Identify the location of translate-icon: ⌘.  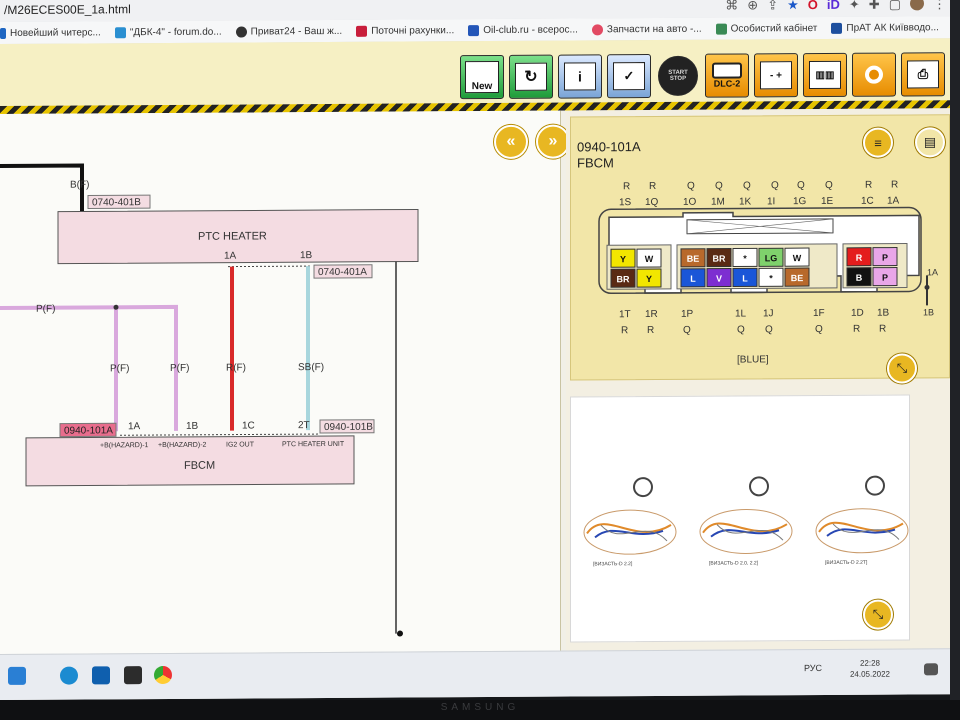
(731, 7).